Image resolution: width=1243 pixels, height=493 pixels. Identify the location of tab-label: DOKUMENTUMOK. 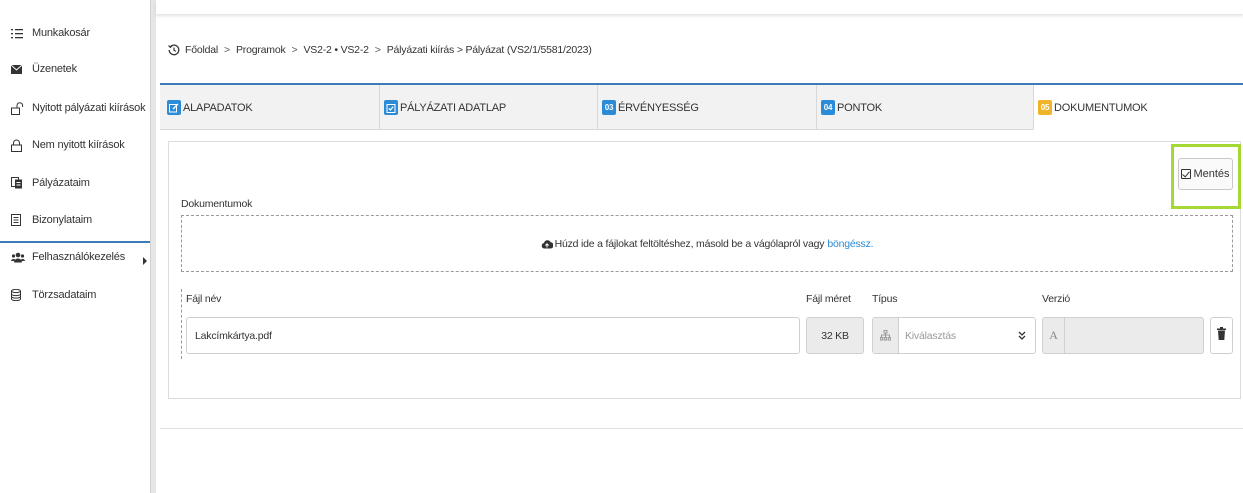
(1101, 107).